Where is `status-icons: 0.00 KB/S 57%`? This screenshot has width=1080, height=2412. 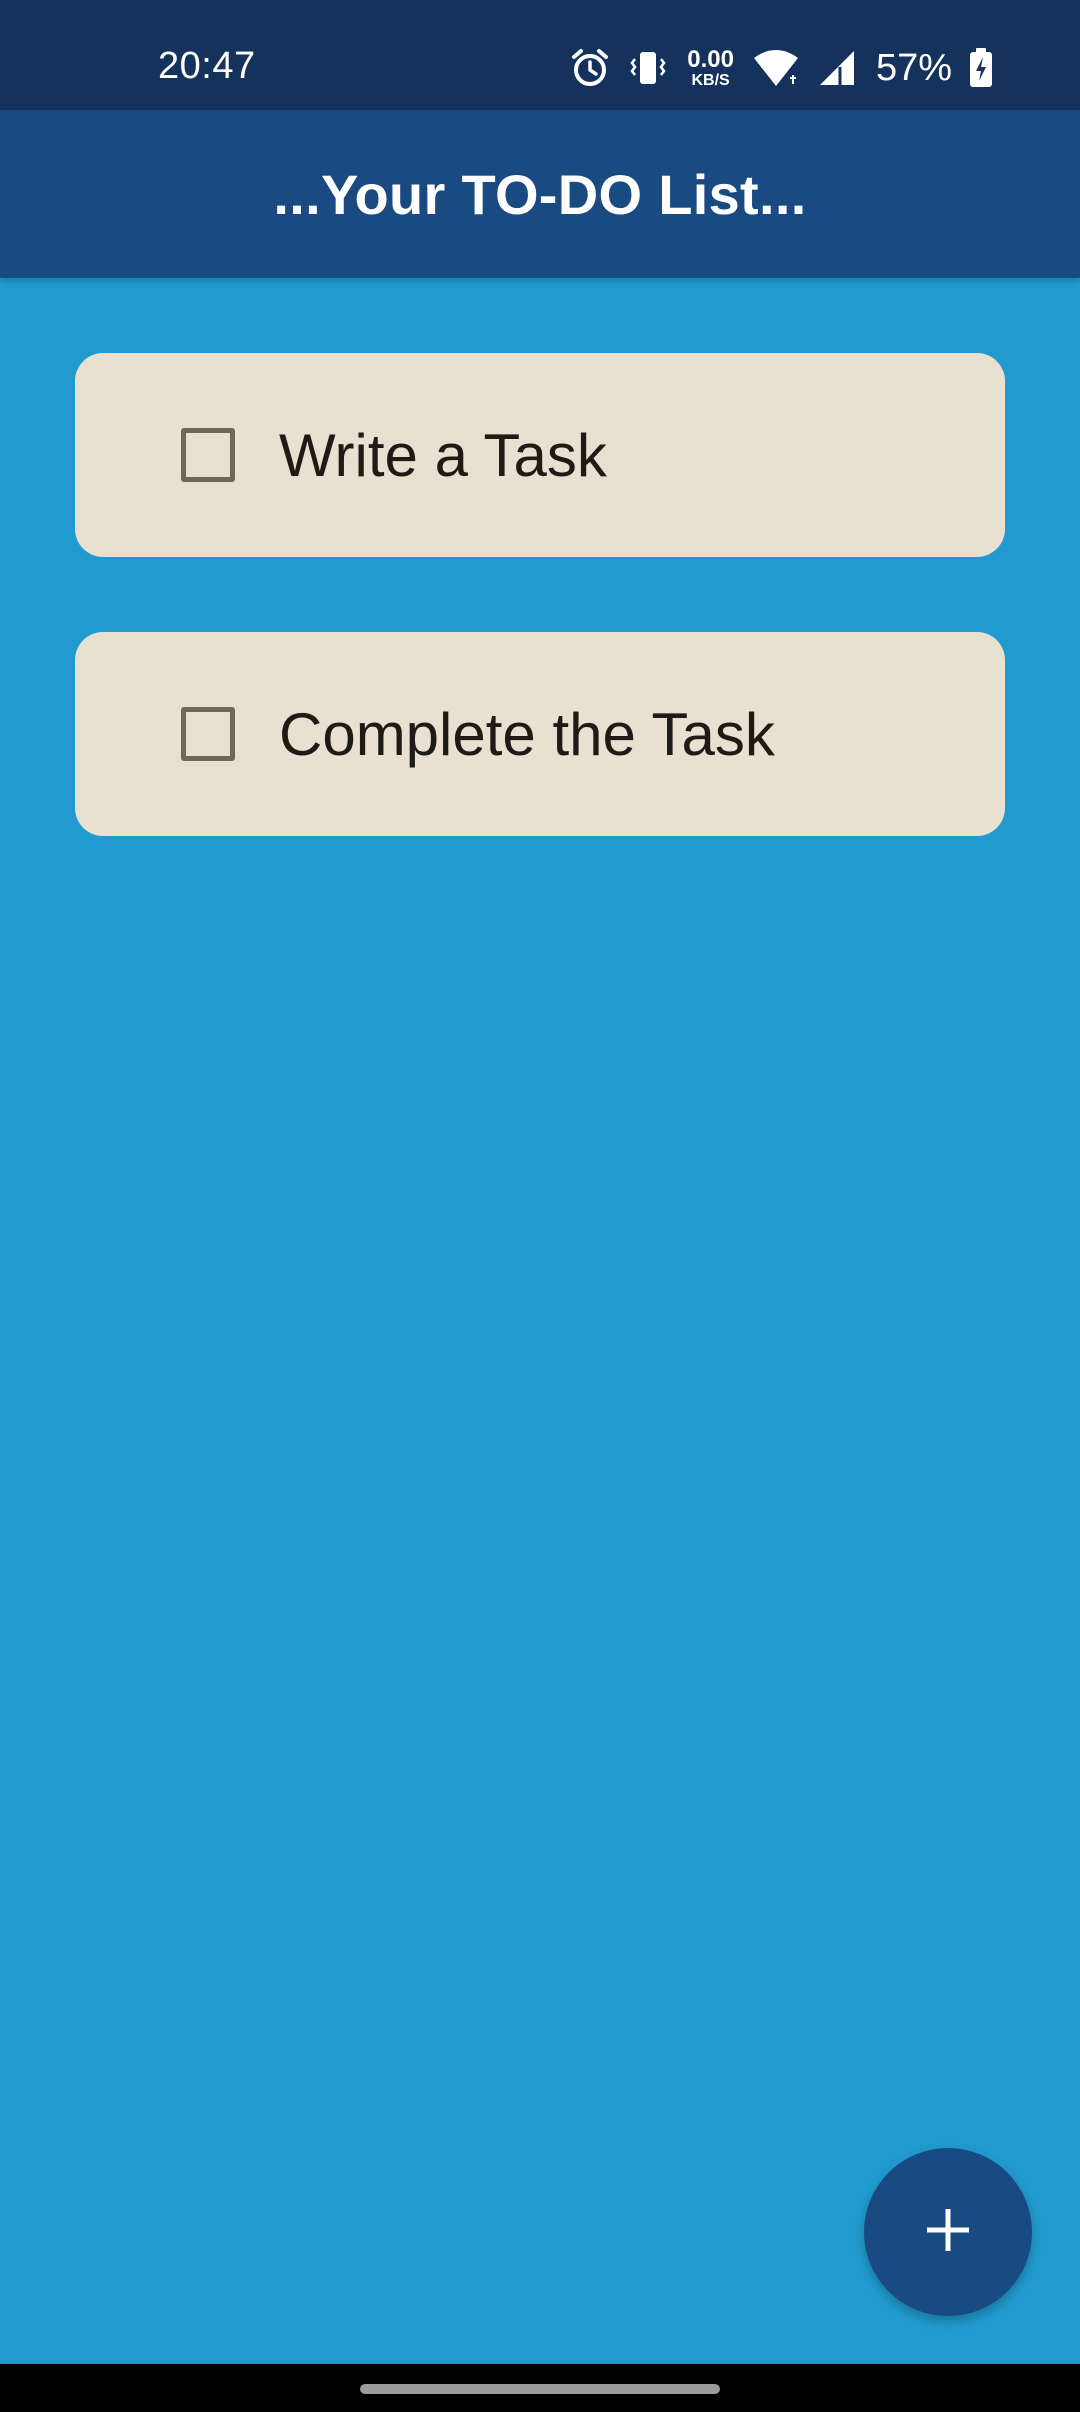 status-icons: 0.00 KB/S 57% is located at coordinates (781, 68).